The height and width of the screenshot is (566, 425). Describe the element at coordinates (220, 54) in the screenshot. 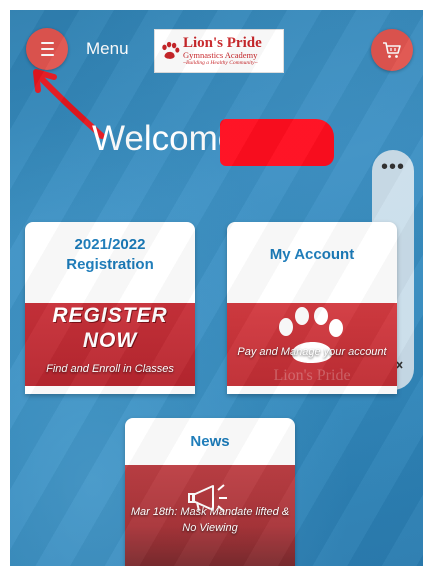

I see `logo-subtitle: Gymnastics Academy` at that location.